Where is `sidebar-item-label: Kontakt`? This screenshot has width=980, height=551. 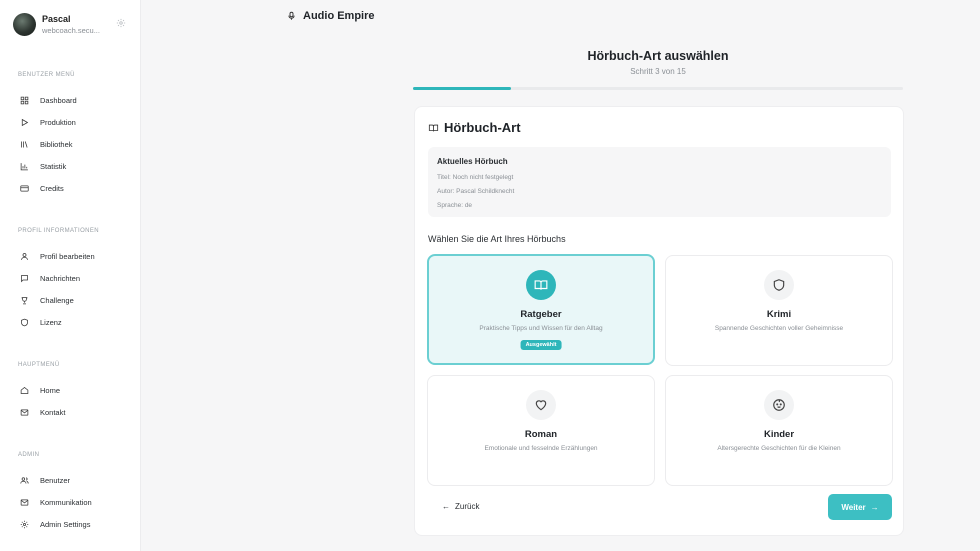 sidebar-item-label: Kontakt is located at coordinates (53, 412).